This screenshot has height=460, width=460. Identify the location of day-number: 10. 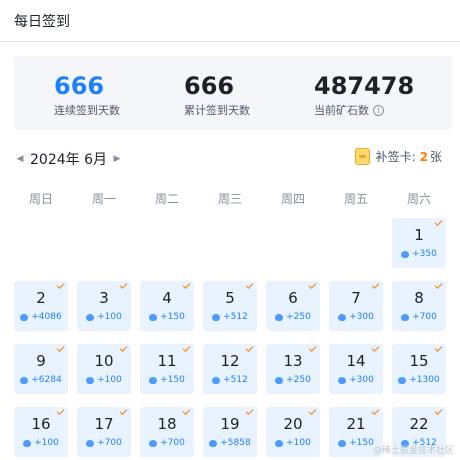
(104, 361).